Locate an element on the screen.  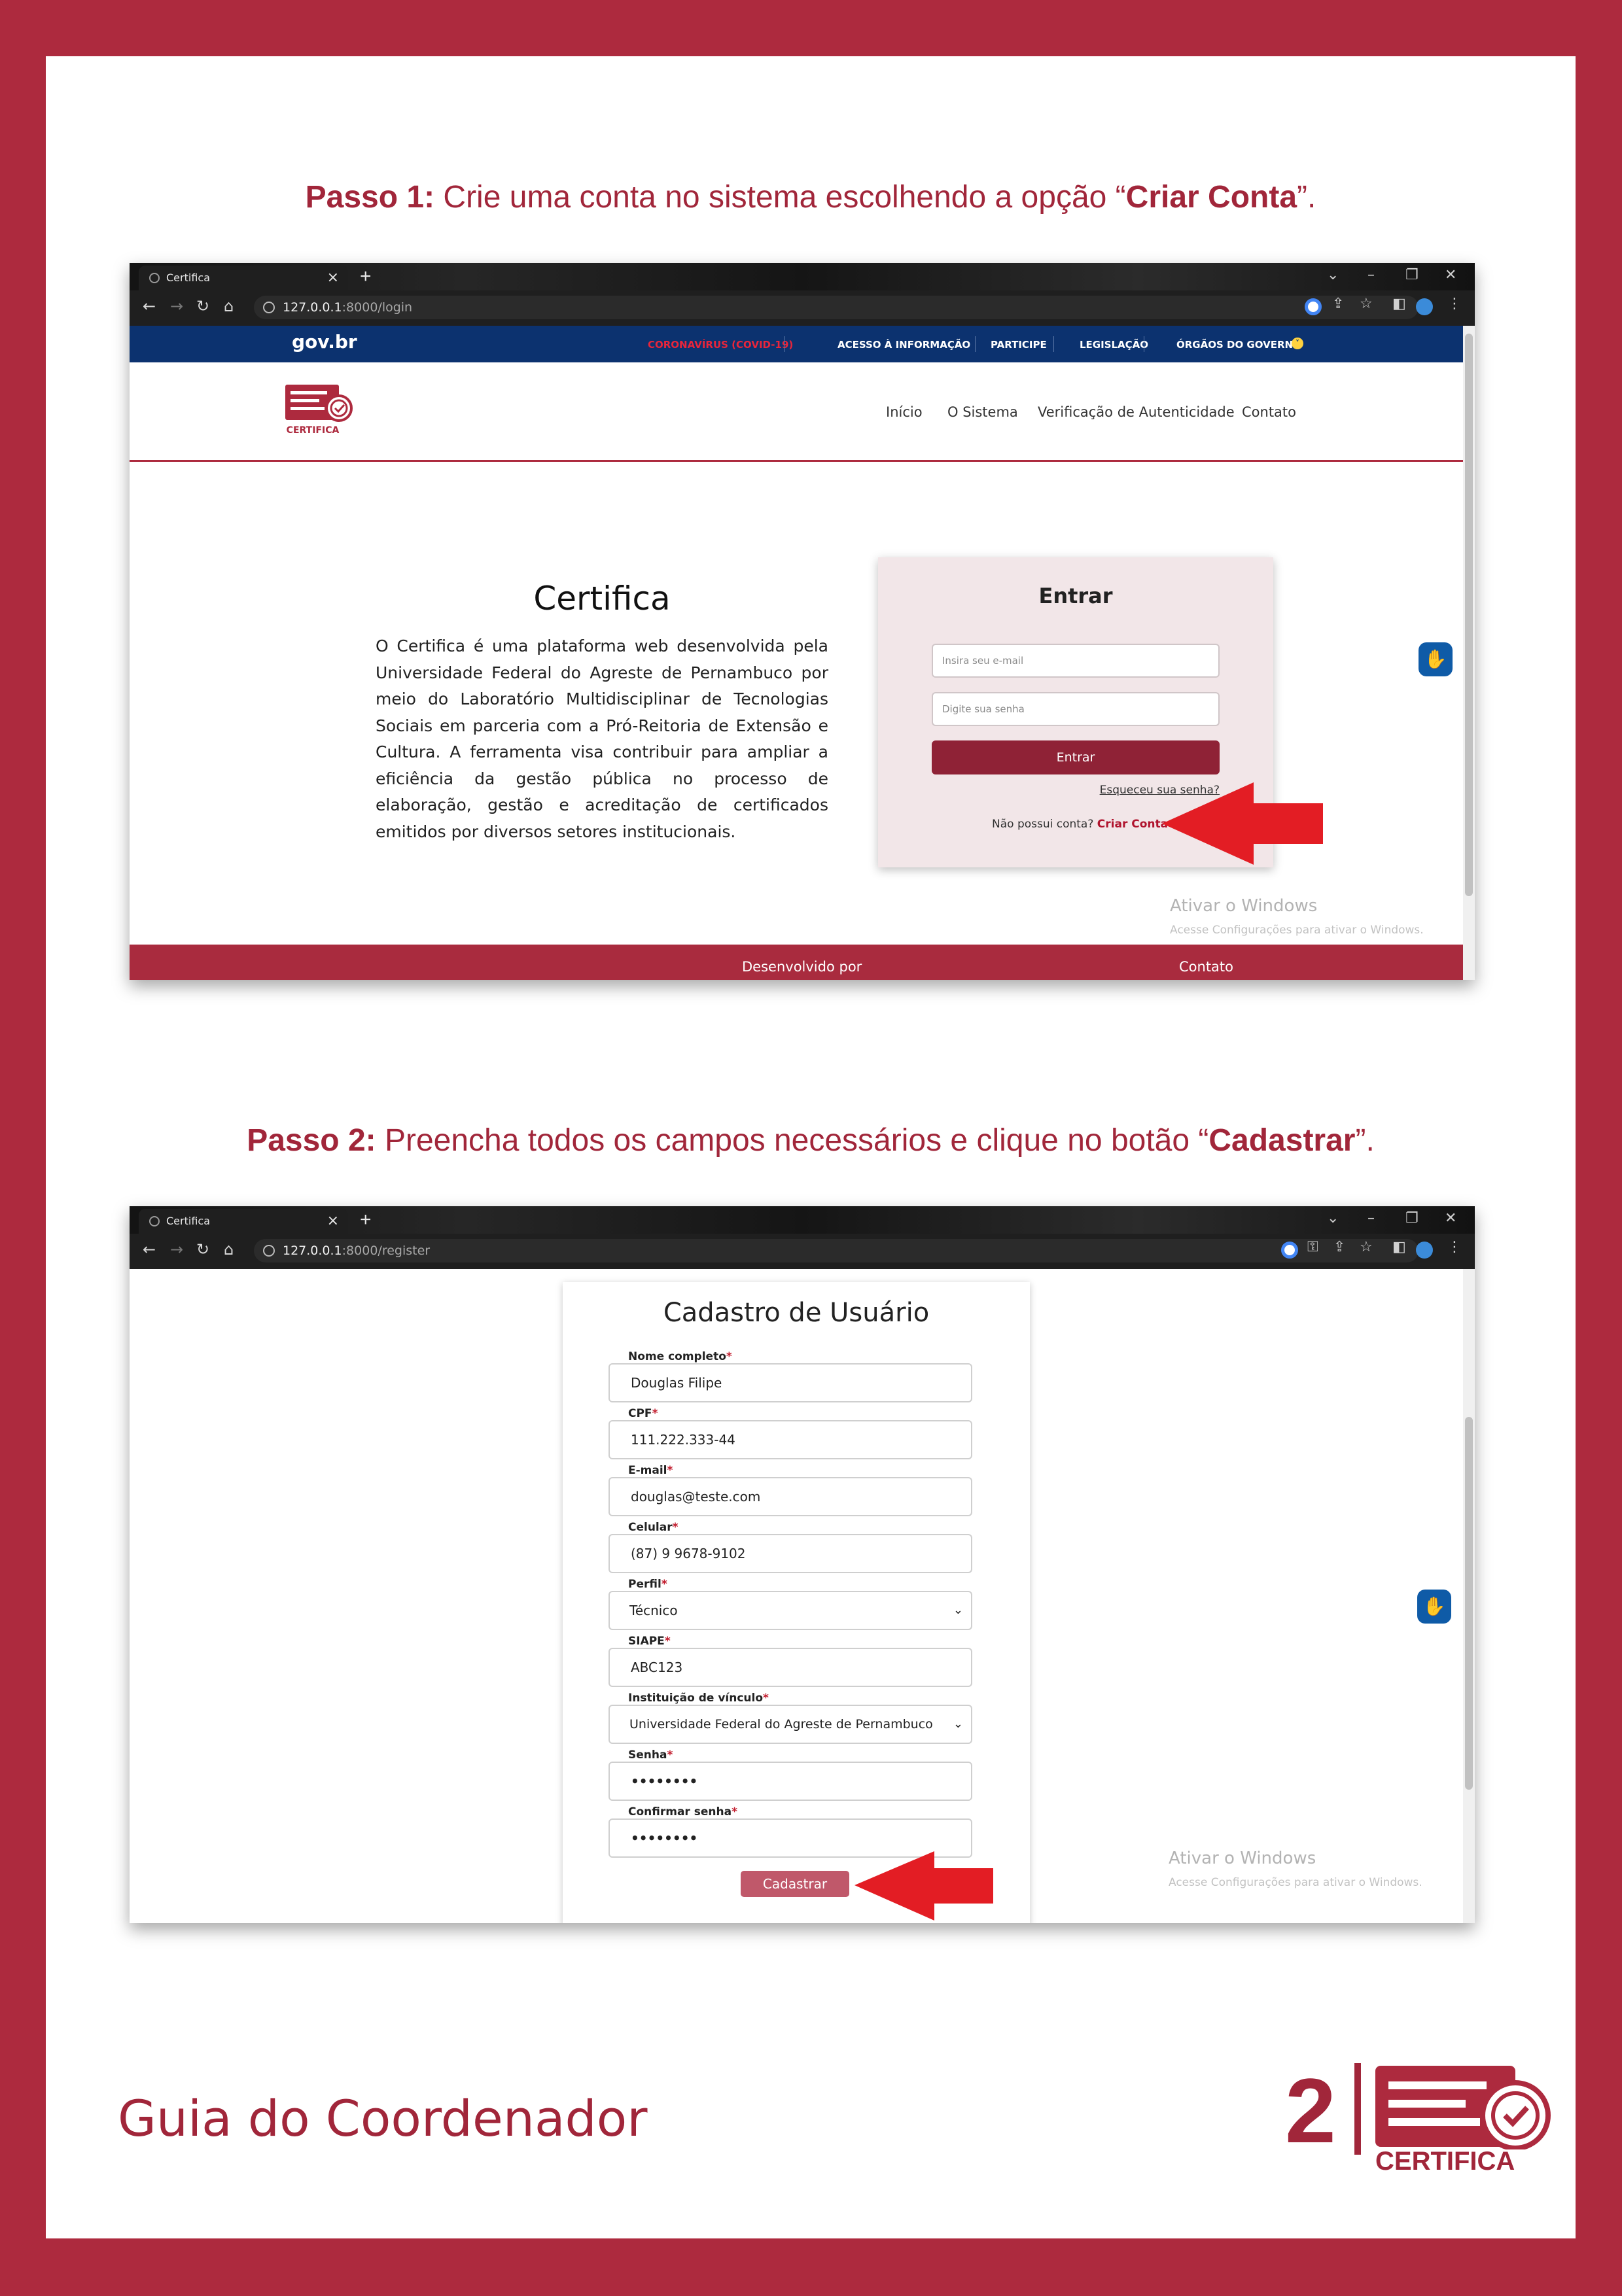
step2-suffix: ”. is located at coordinates (1365, 1140).